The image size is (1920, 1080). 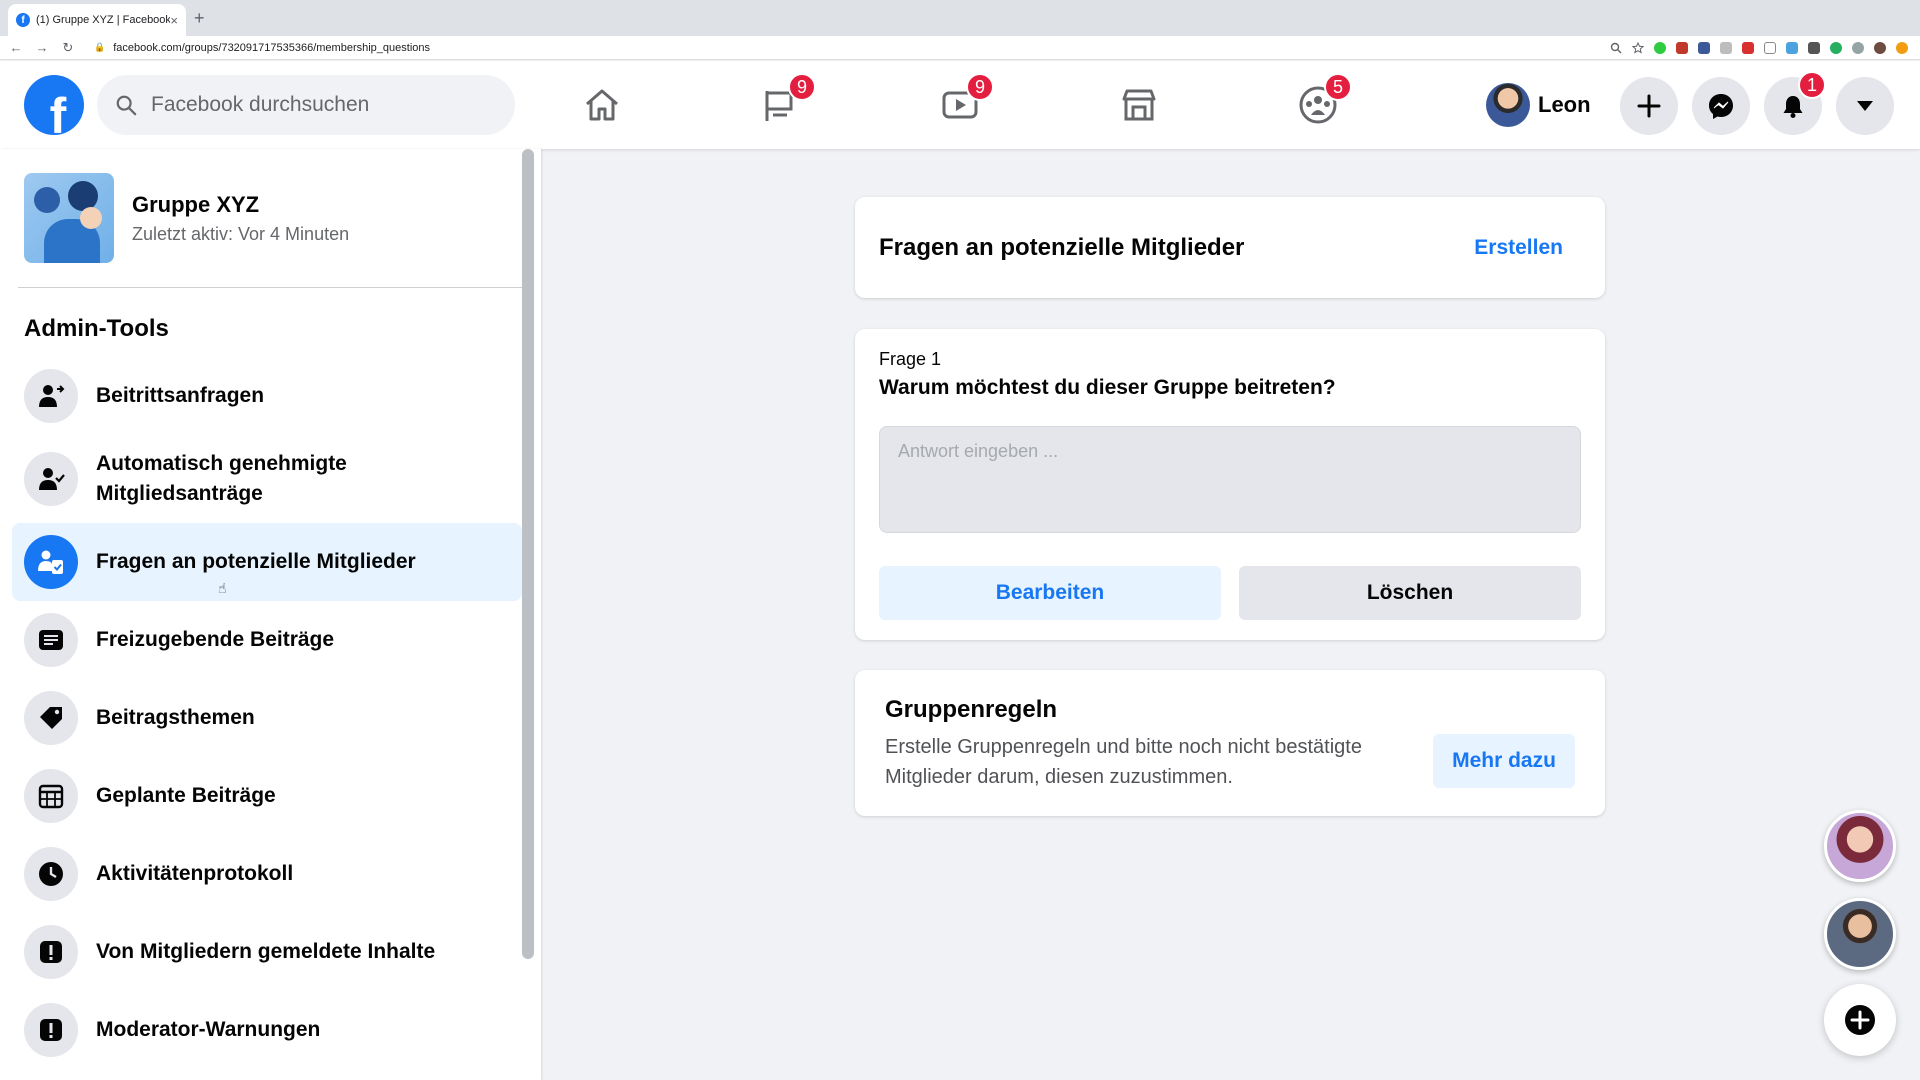 What do you see at coordinates (267, 396) in the screenshot?
I see `sidebar-item-join-requests: Beitrittsanfragen` at bounding box center [267, 396].